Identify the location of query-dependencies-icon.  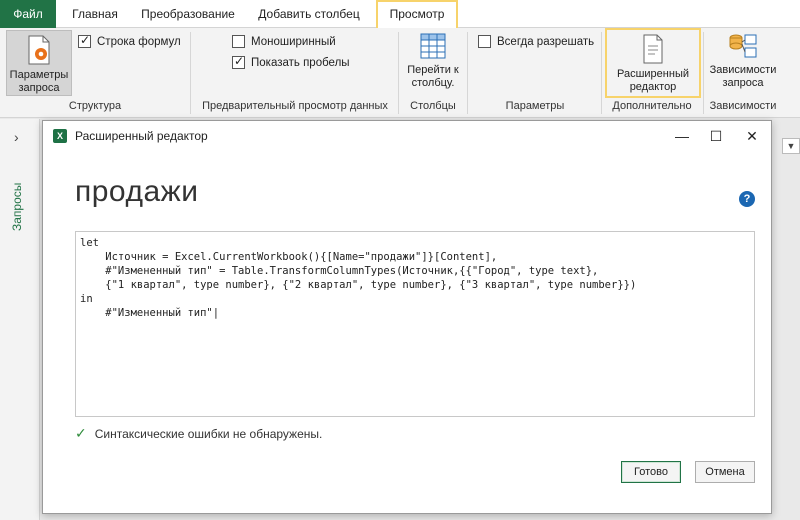
(743, 46).